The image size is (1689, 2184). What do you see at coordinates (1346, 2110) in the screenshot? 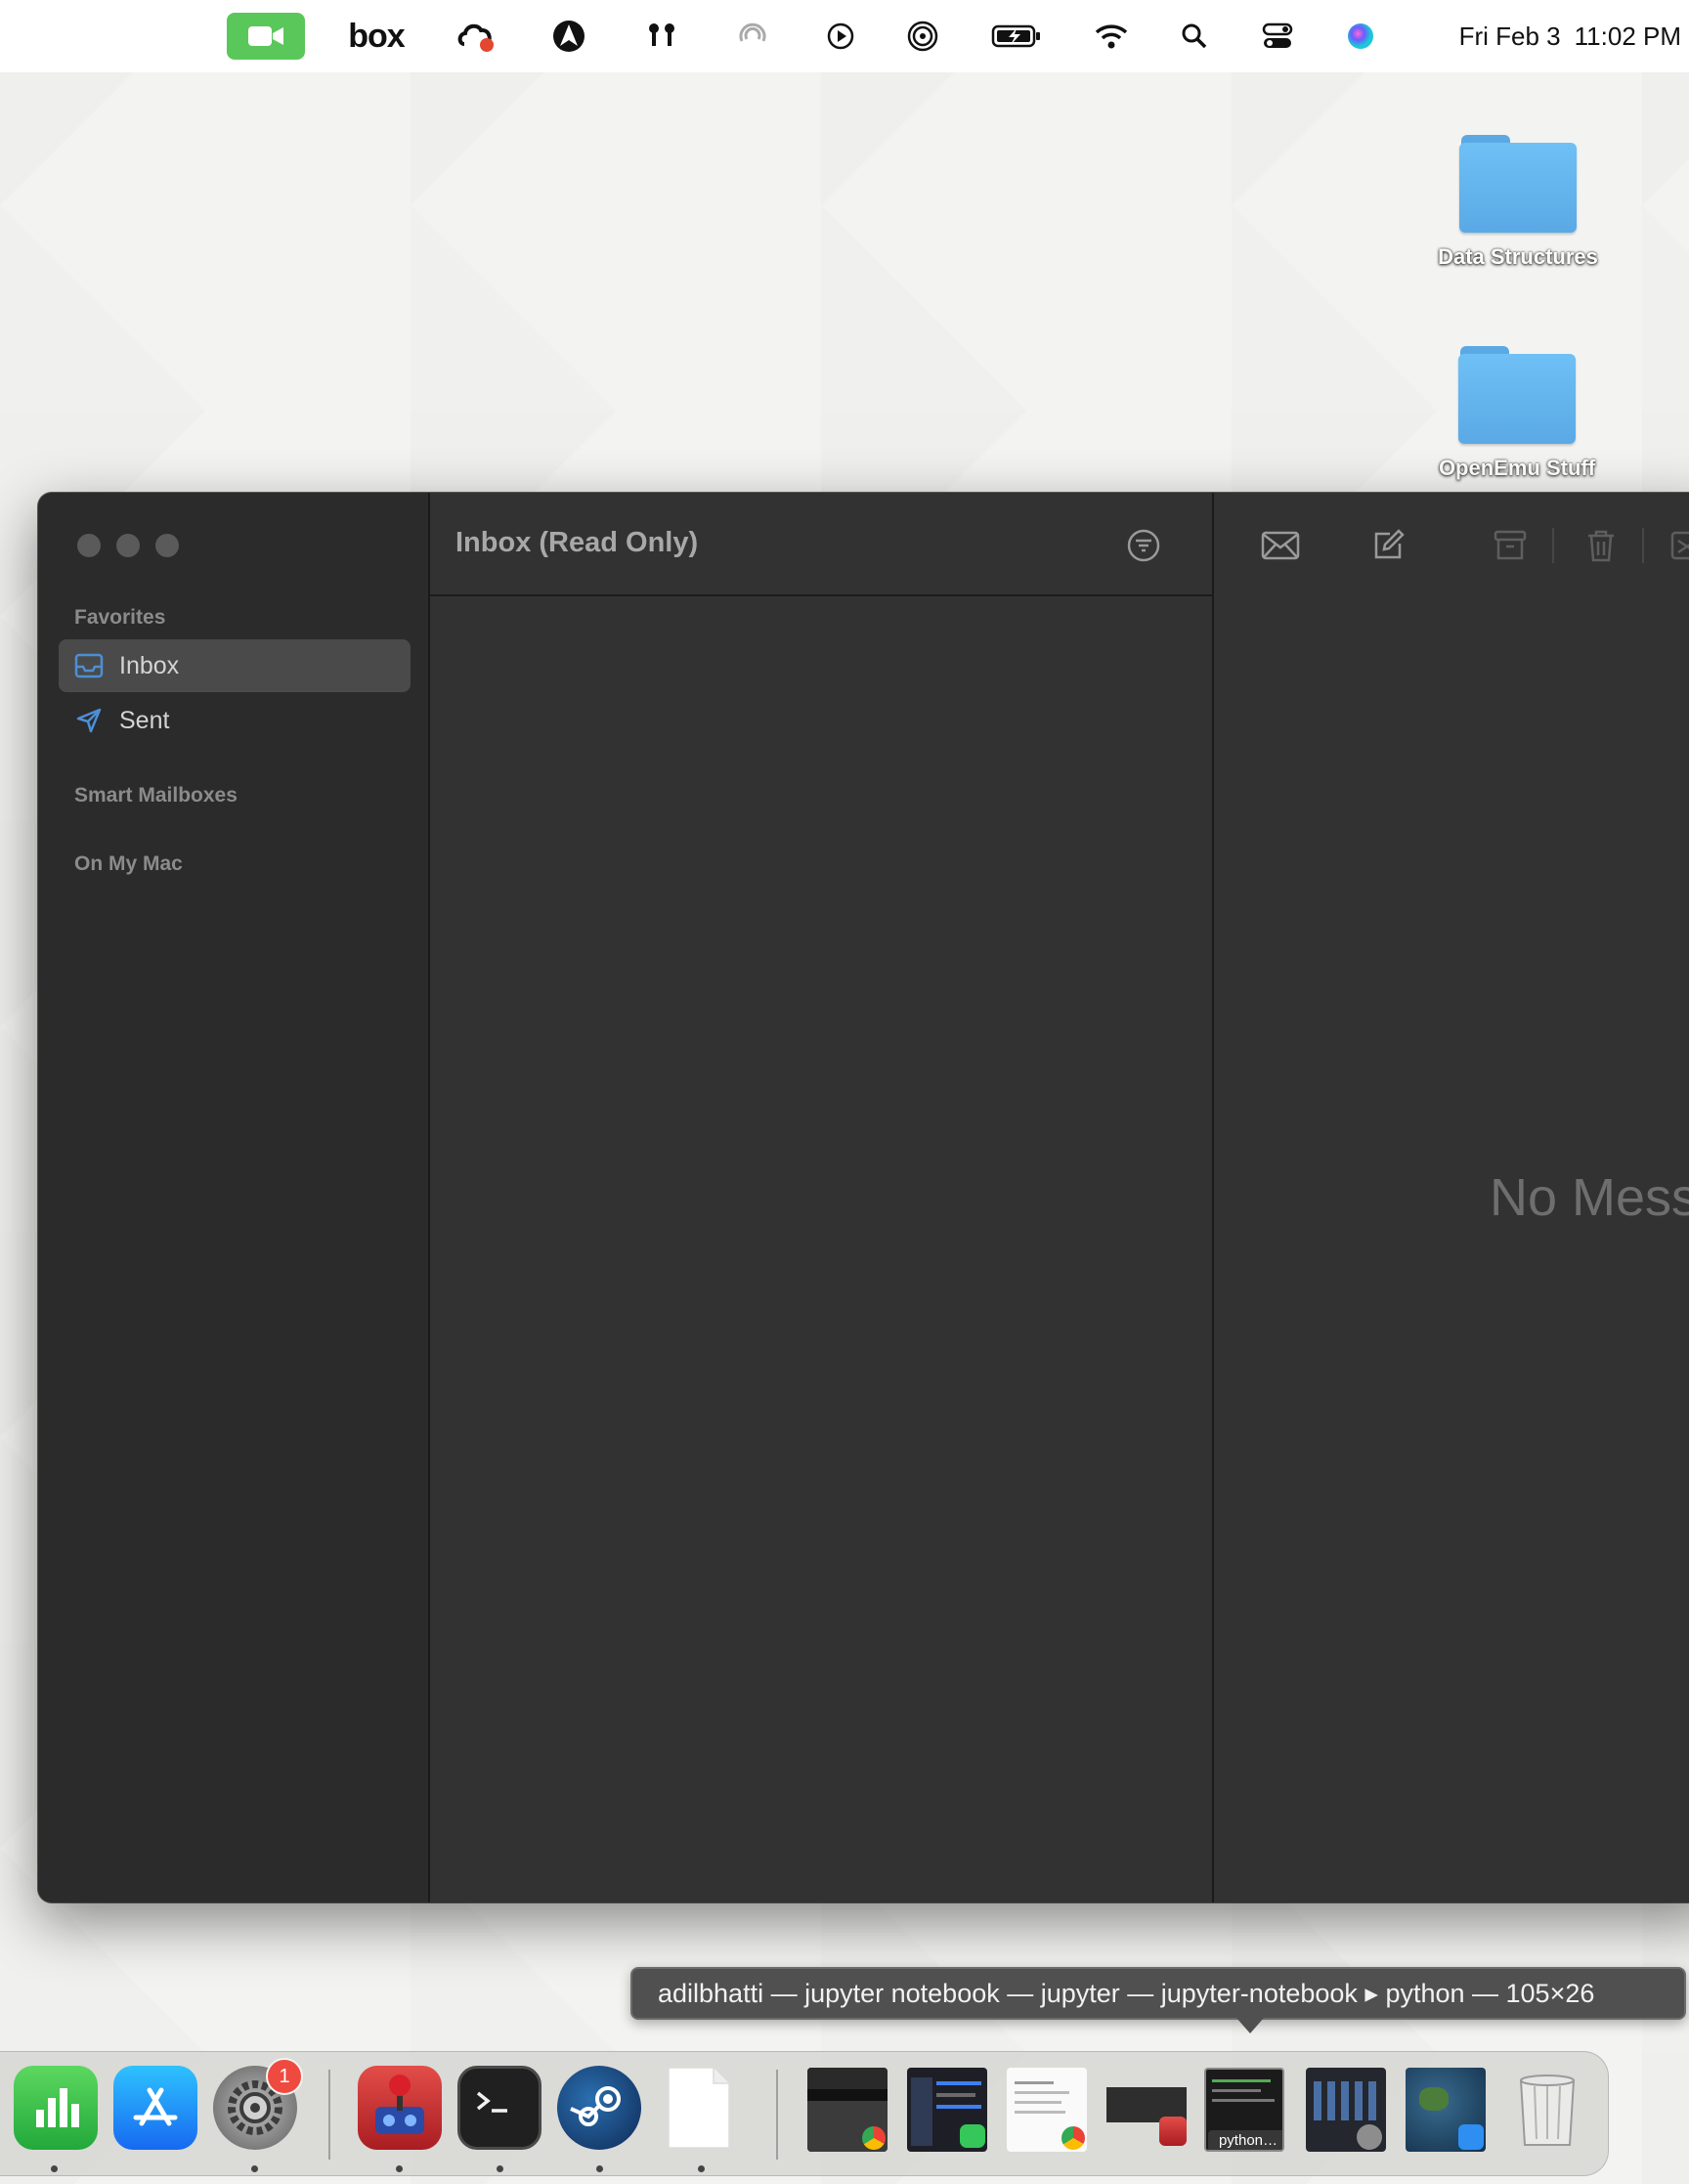
I see `window-thumbnail-system-settings` at bounding box center [1346, 2110].